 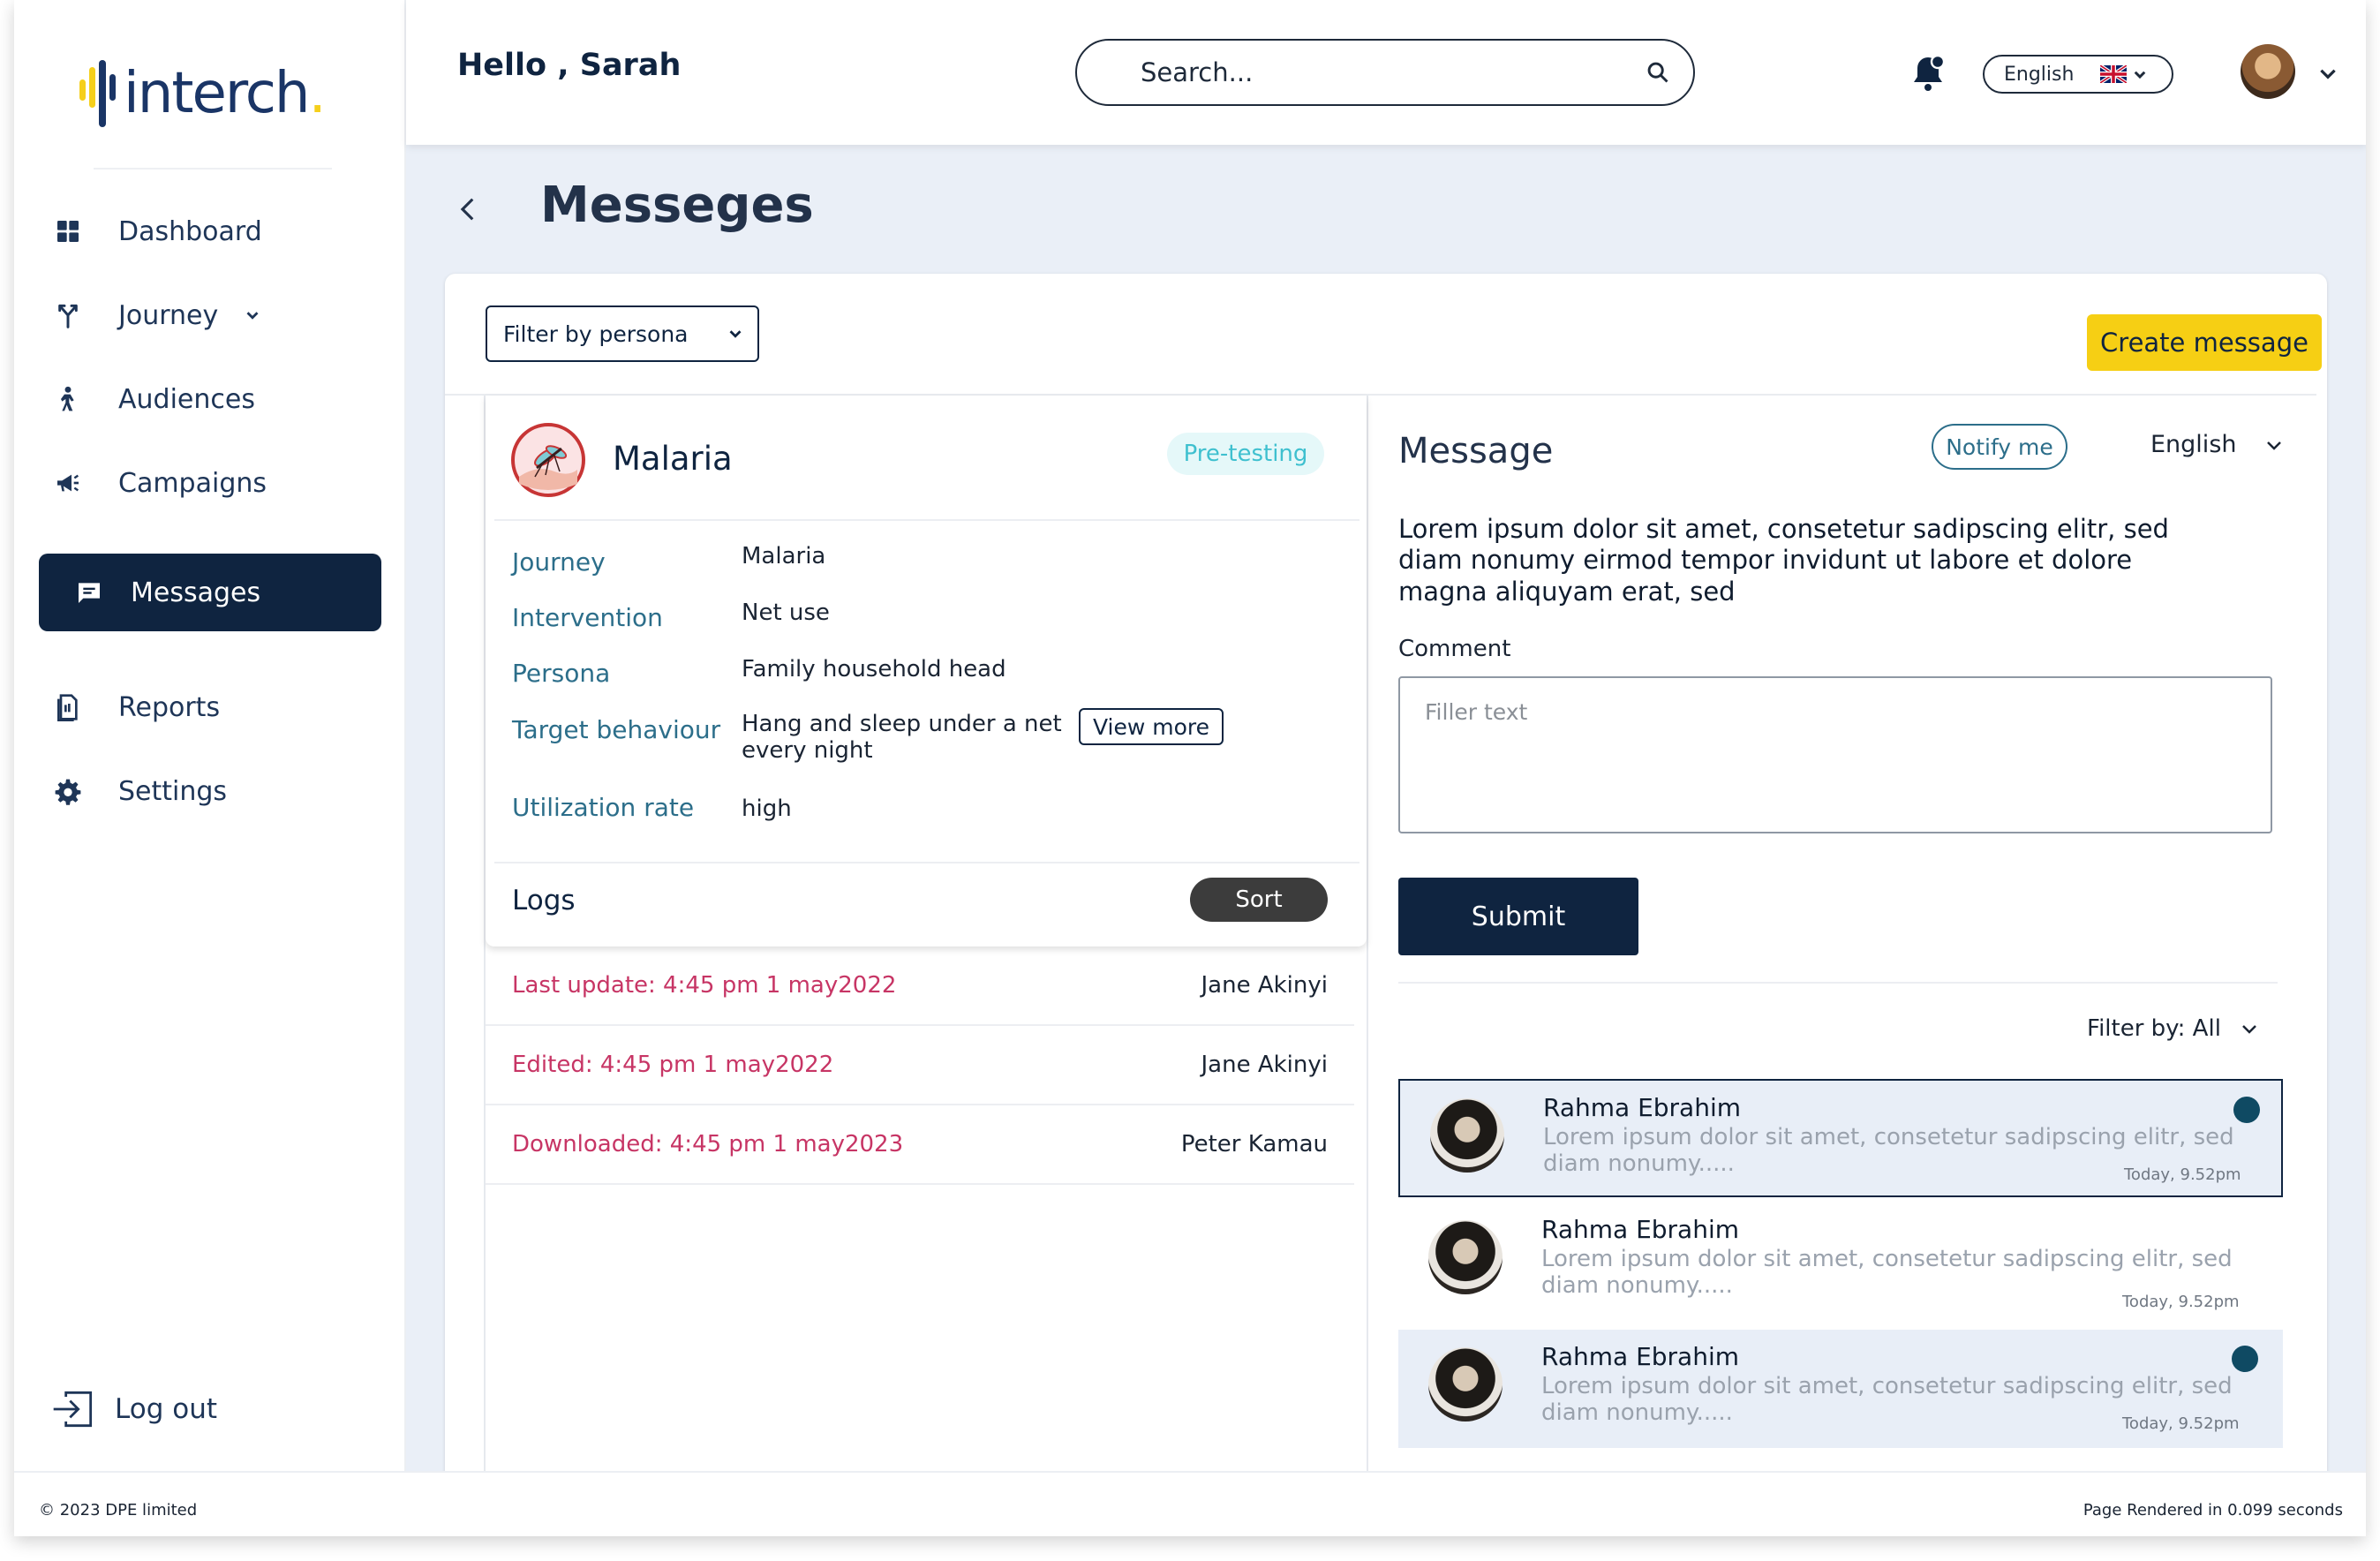 What do you see at coordinates (1254, 1144) in the screenshot?
I see `log-user: Peter Kamau` at bounding box center [1254, 1144].